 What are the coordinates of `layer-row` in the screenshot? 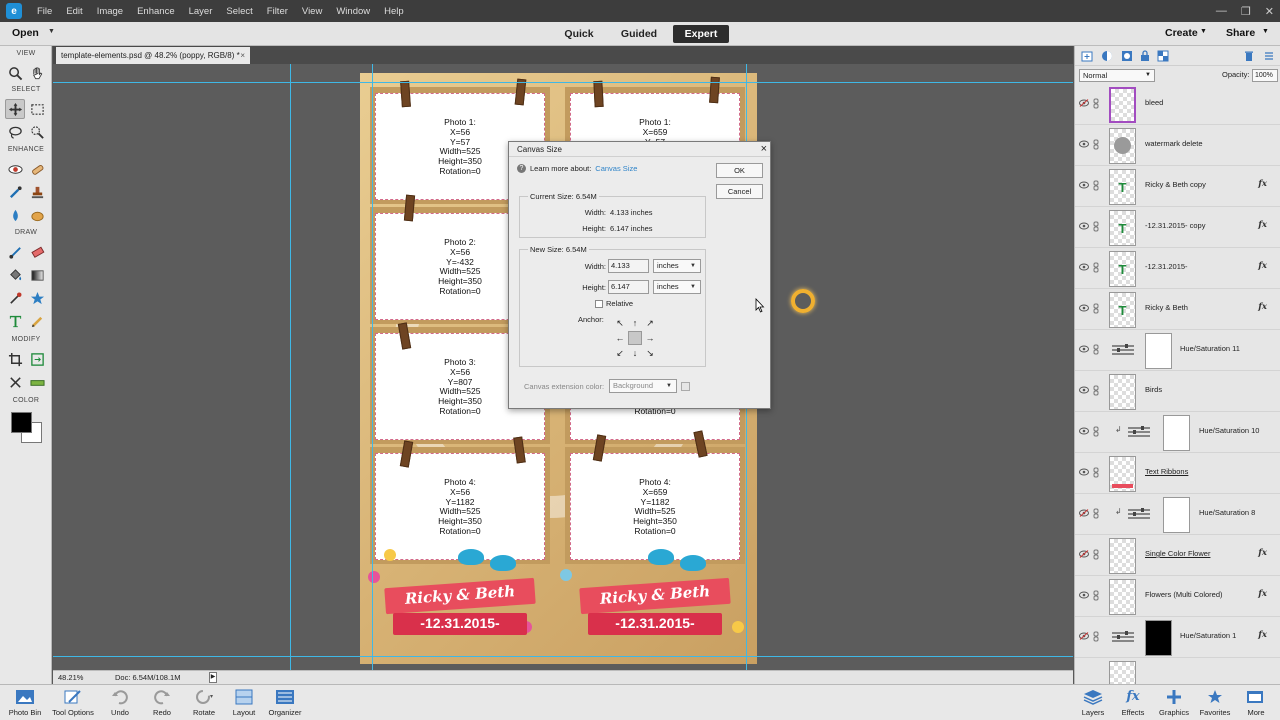 It's located at (1177, 671).